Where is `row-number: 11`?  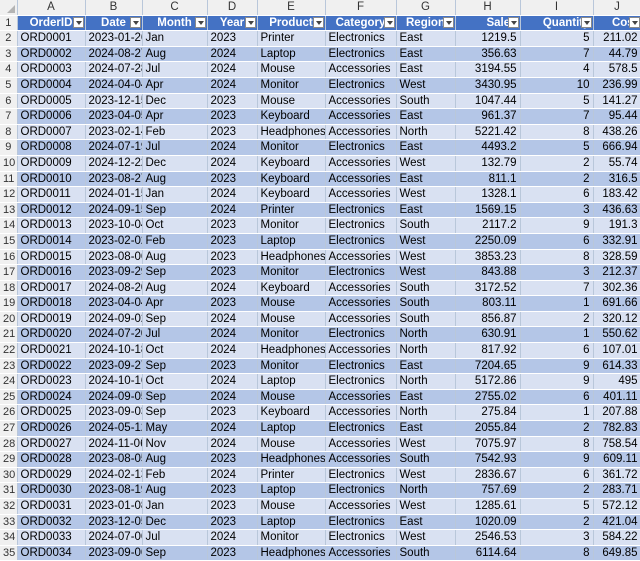
row-number: 11 is located at coordinates (9, 179).